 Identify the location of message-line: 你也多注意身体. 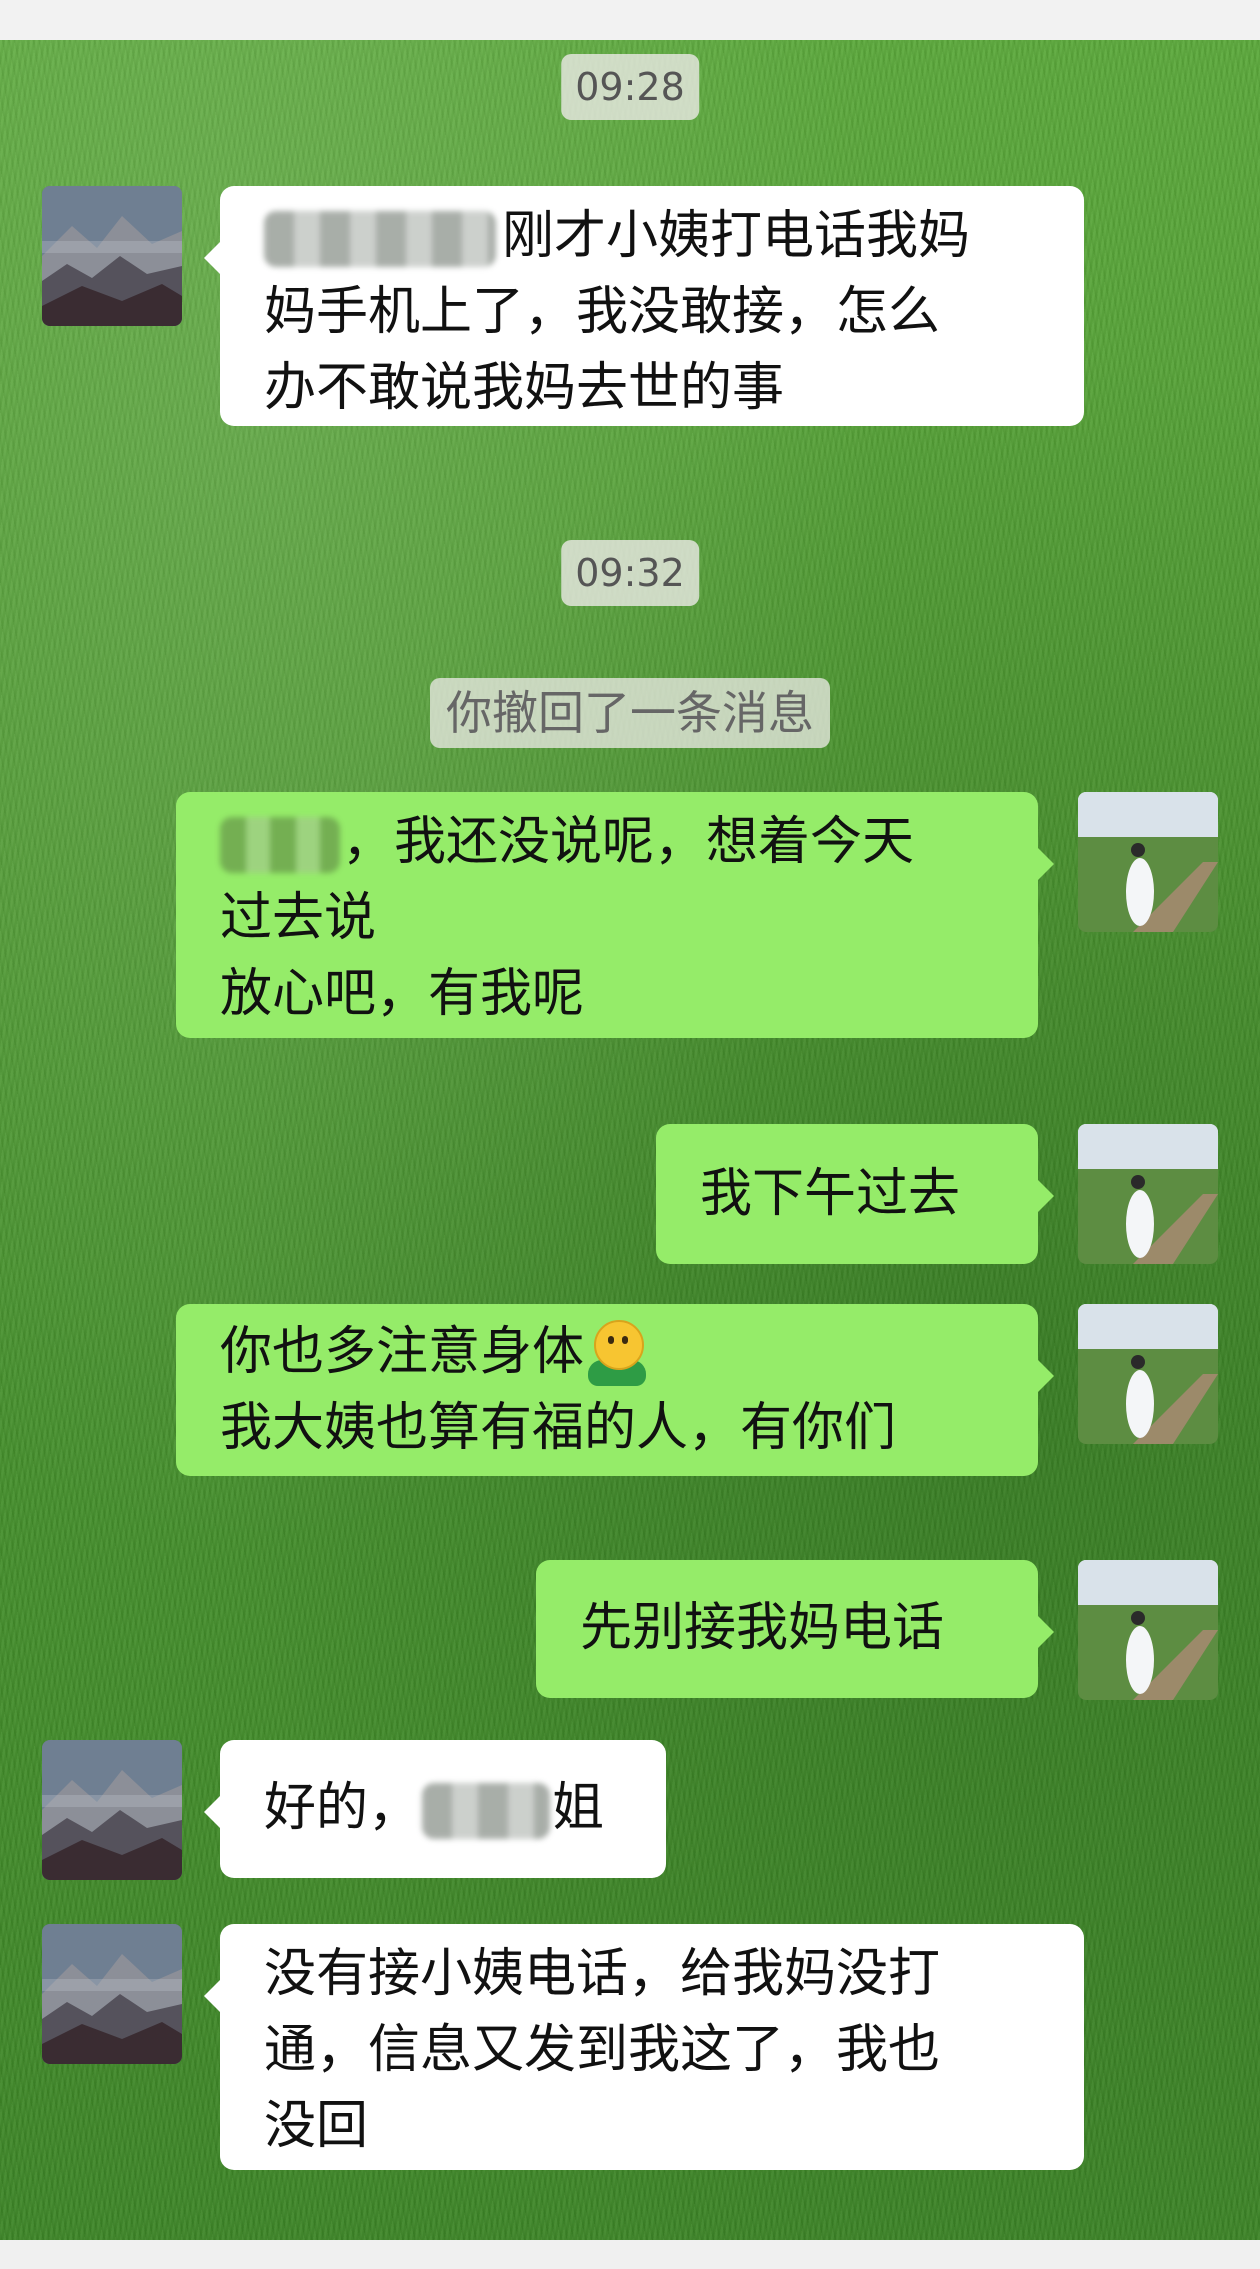
(607, 1352).